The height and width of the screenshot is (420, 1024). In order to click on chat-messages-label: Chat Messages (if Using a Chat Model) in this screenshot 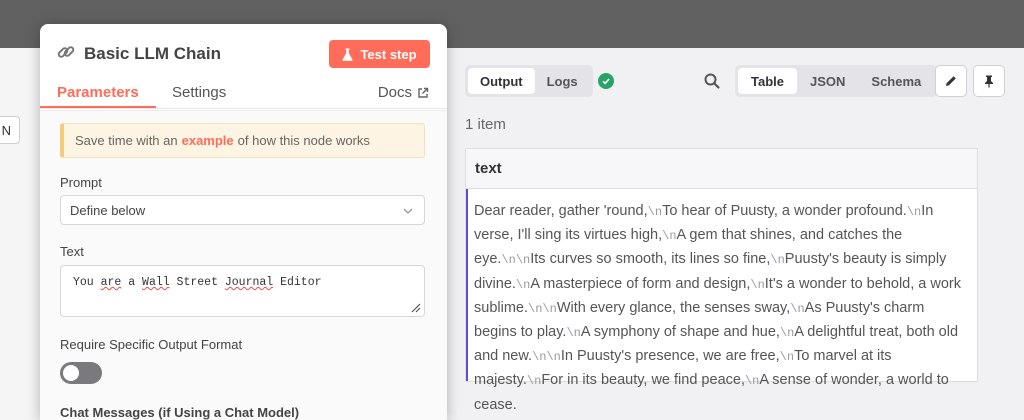, I will do `click(180, 412)`.